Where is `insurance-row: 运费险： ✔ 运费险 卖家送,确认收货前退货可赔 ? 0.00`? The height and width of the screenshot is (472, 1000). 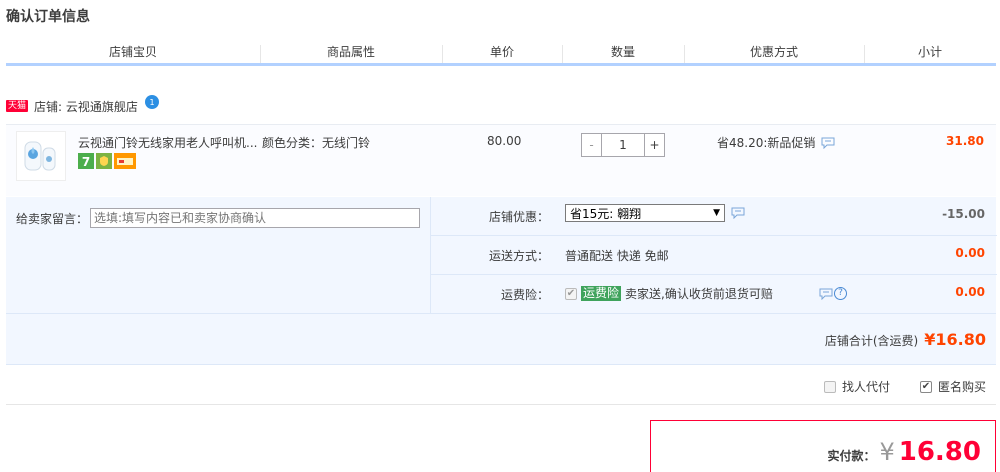
insurance-row: 运费险： ✔ 运费险 卖家送,确认收货前退货可赔 ? 0.00 is located at coordinates (714, 294).